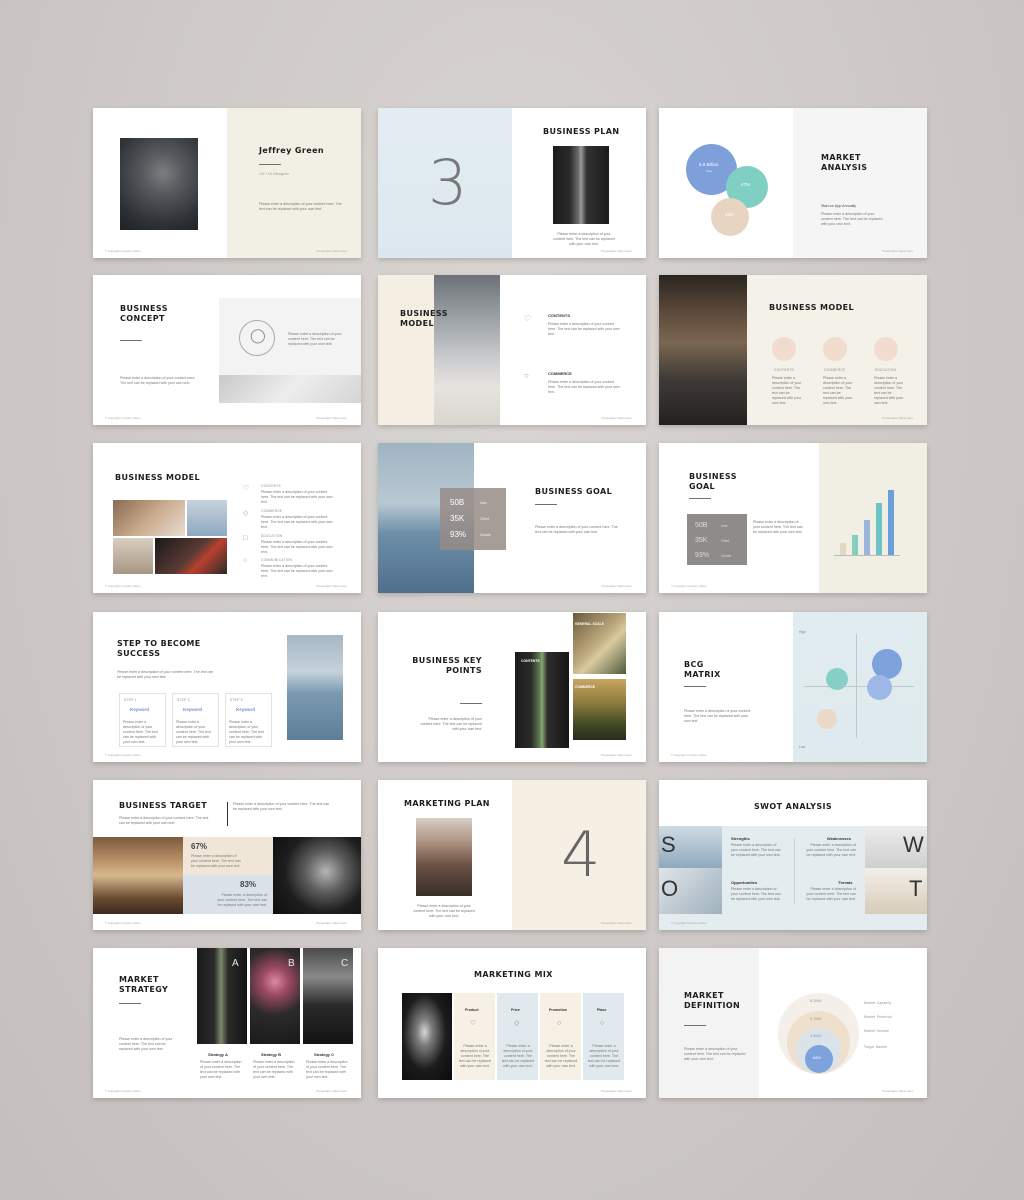  What do you see at coordinates (709, 1023) in the screenshot?
I see `left-panel` at bounding box center [709, 1023].